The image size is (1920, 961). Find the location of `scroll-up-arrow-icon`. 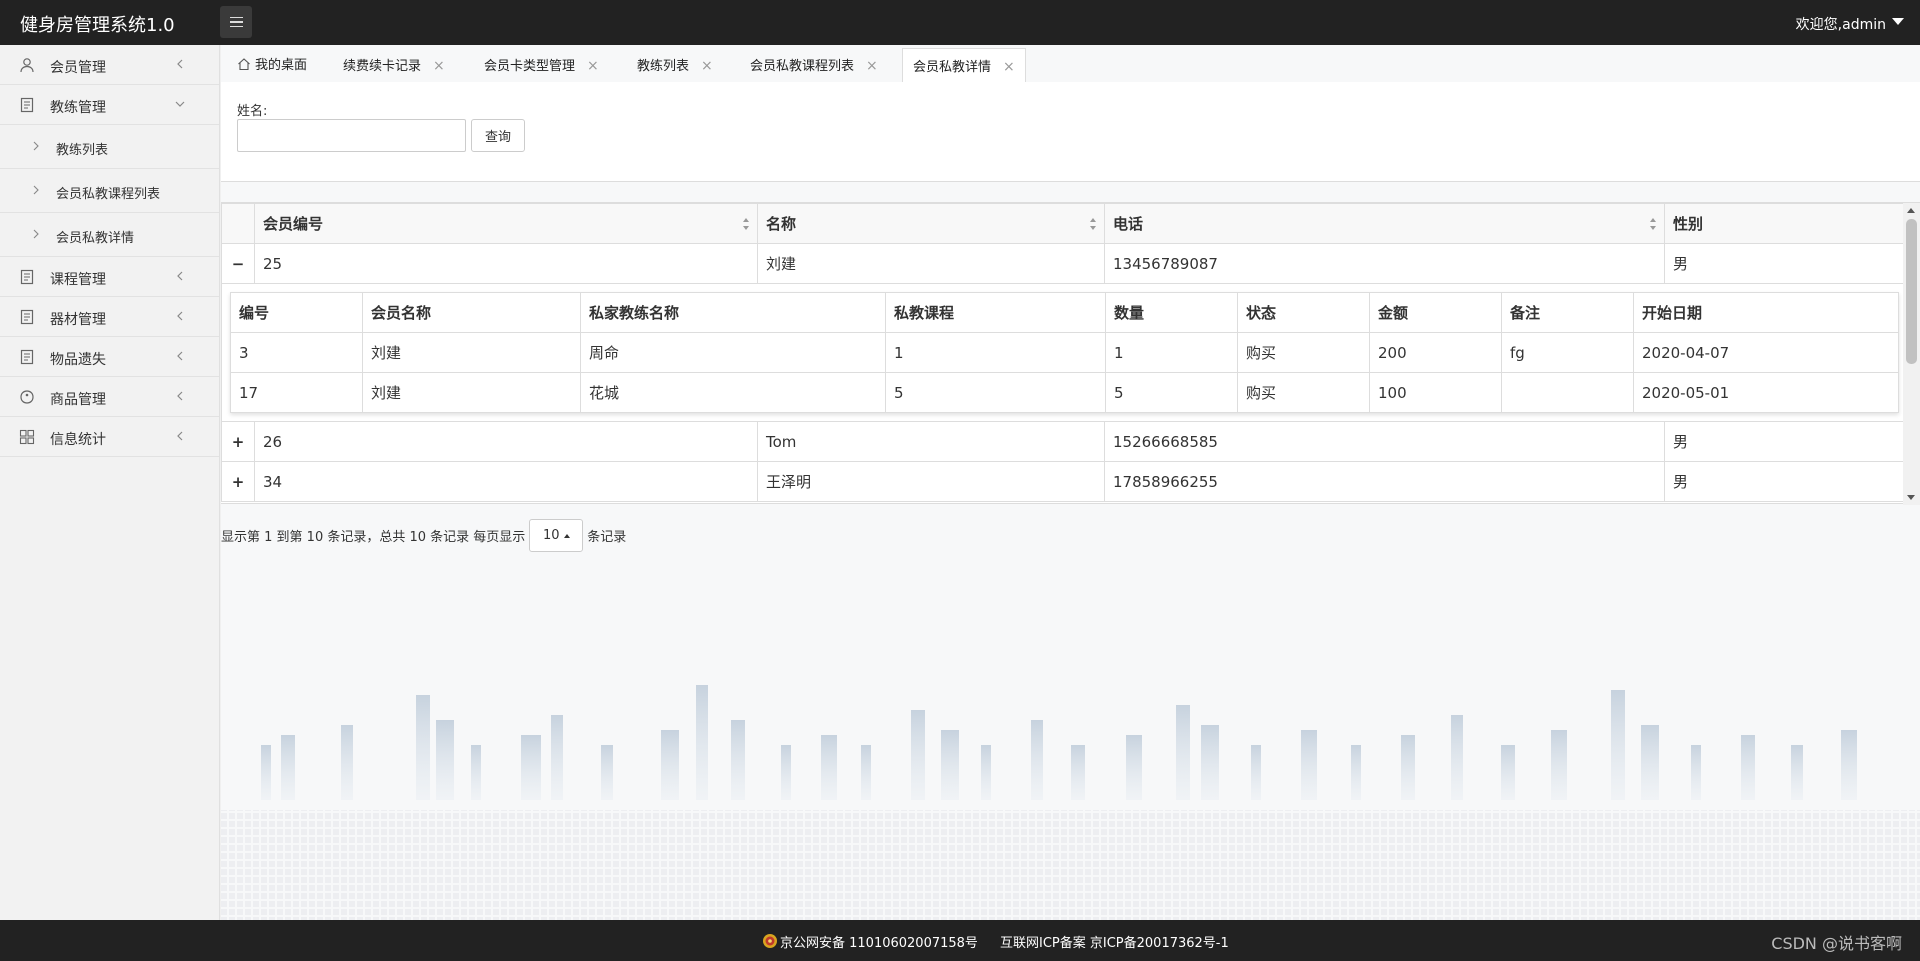

scroll-up-arrow-icon is located at coordinates (1911, 210).